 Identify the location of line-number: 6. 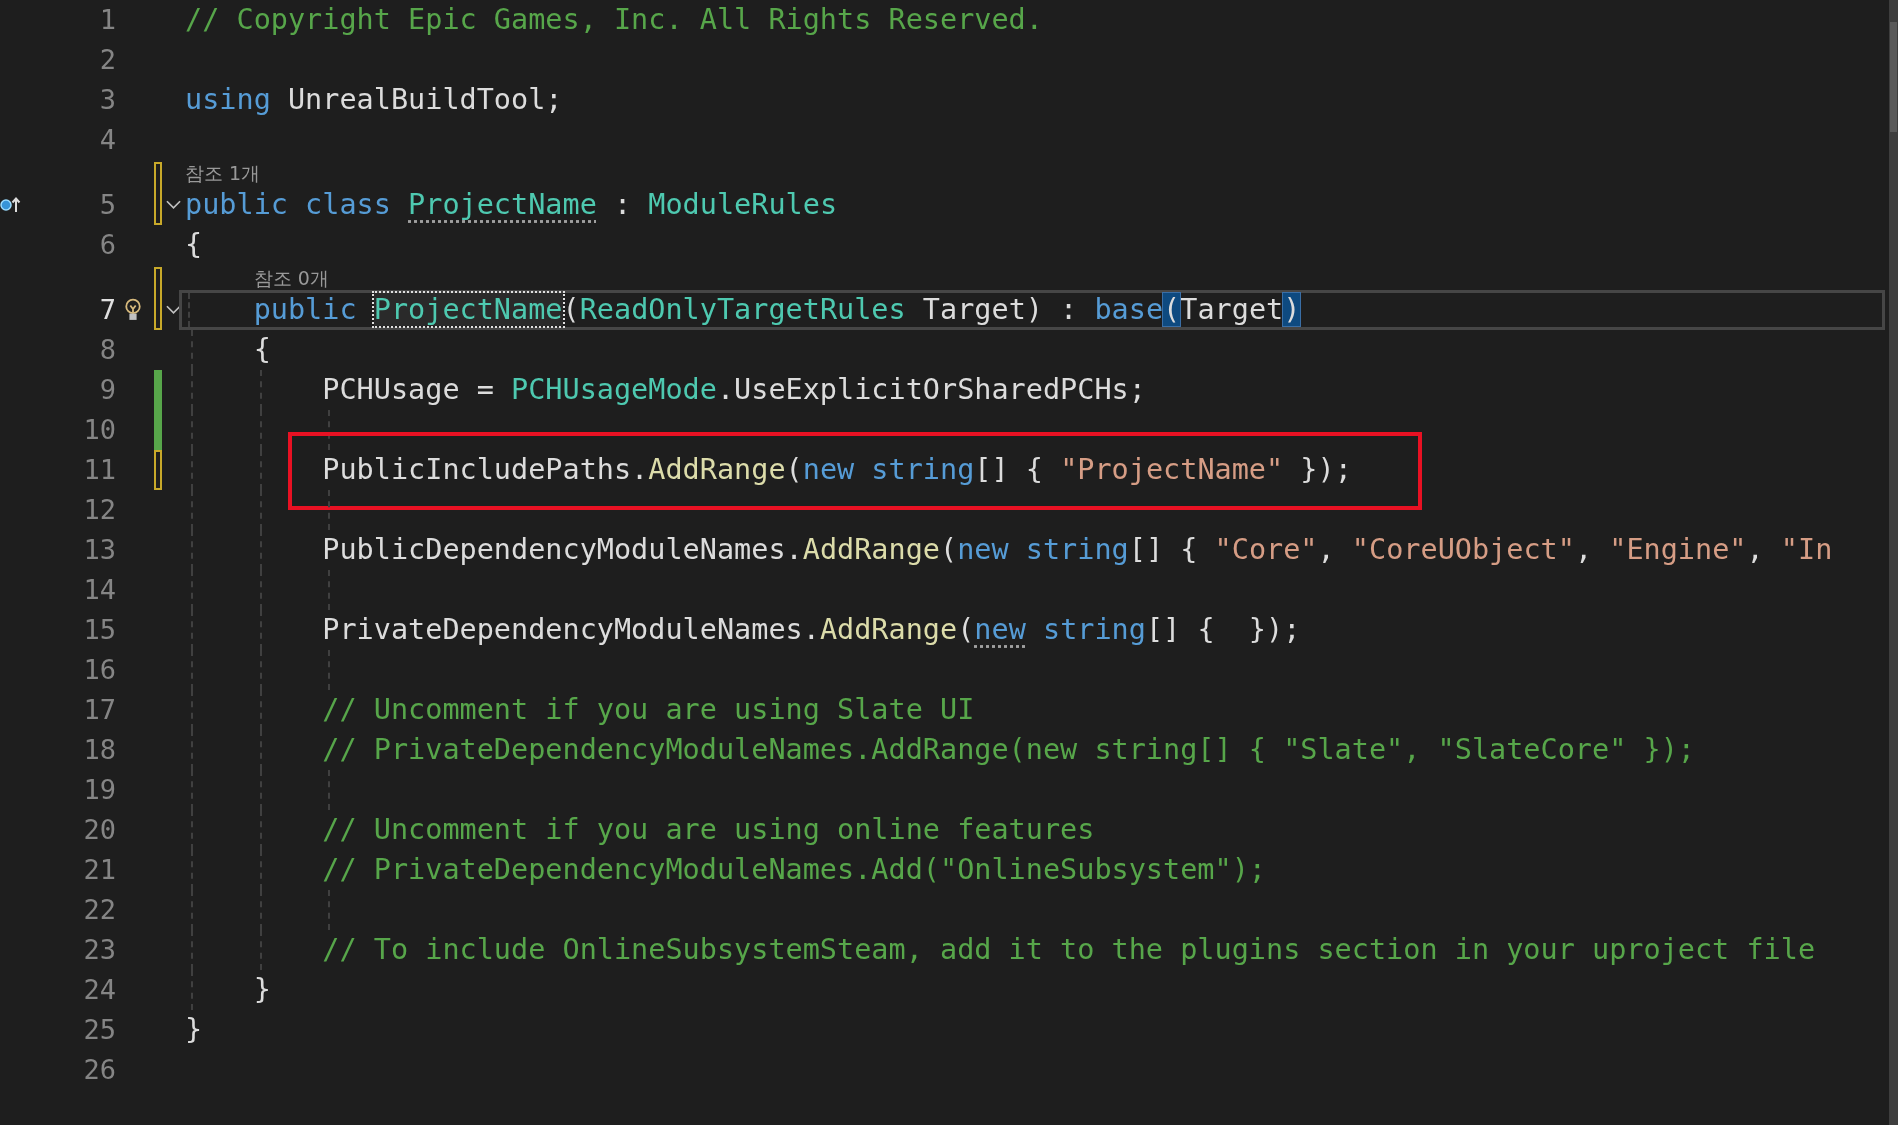
(107, 245).